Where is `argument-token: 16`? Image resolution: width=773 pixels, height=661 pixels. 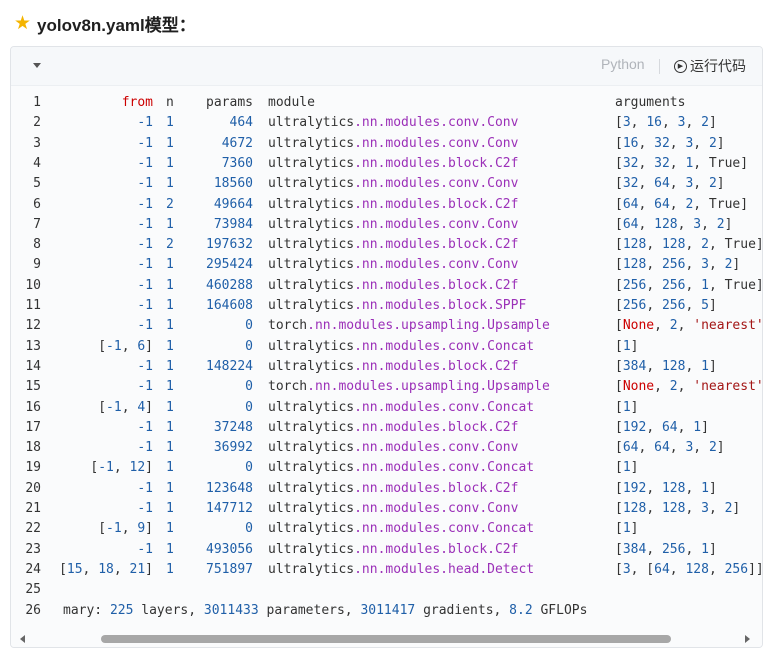
argument-token: 16 is located at coordinates (630, 143).